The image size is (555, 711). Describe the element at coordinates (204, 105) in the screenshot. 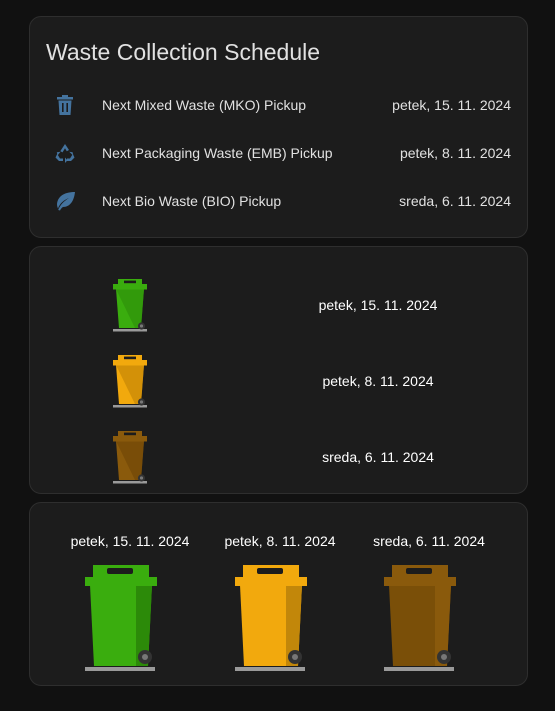

I see `schedule-row-label: Next Mixed Waste (MKO) Pickup` at that location.